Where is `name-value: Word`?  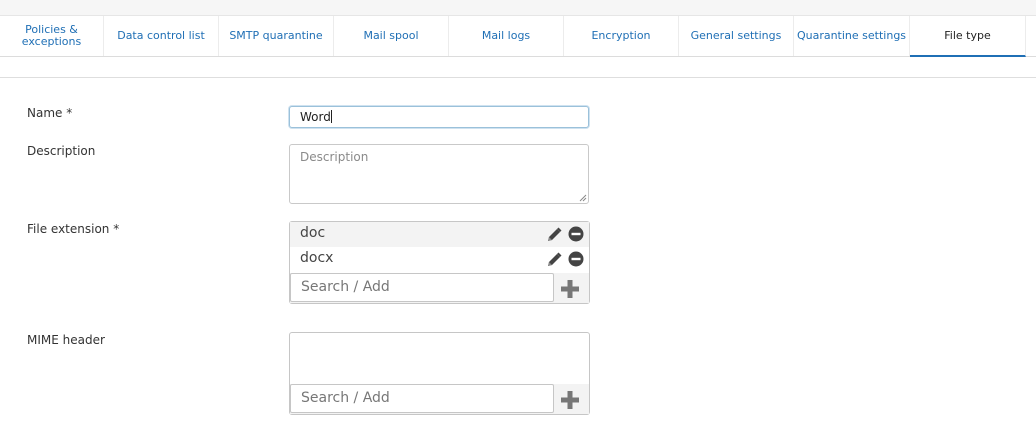 name-value: Word is located at coordinates (315, 117).